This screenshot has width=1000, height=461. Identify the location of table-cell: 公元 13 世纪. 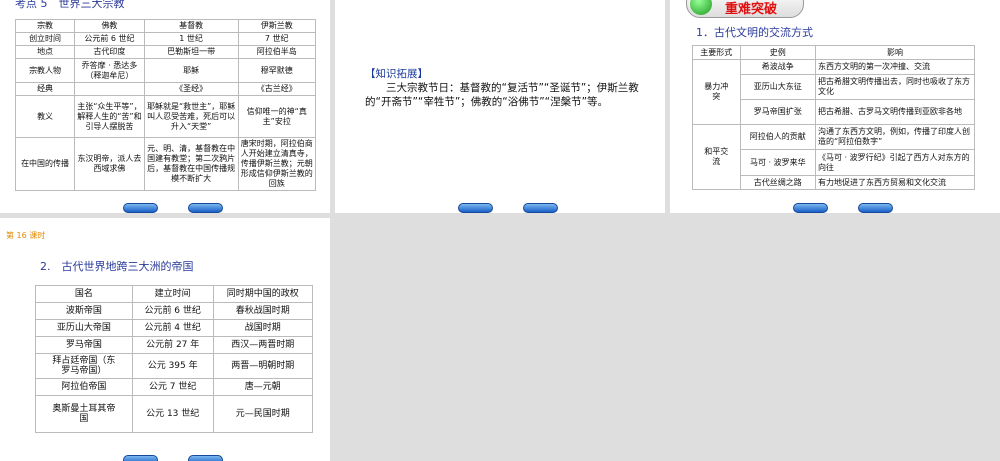
(172, 414).